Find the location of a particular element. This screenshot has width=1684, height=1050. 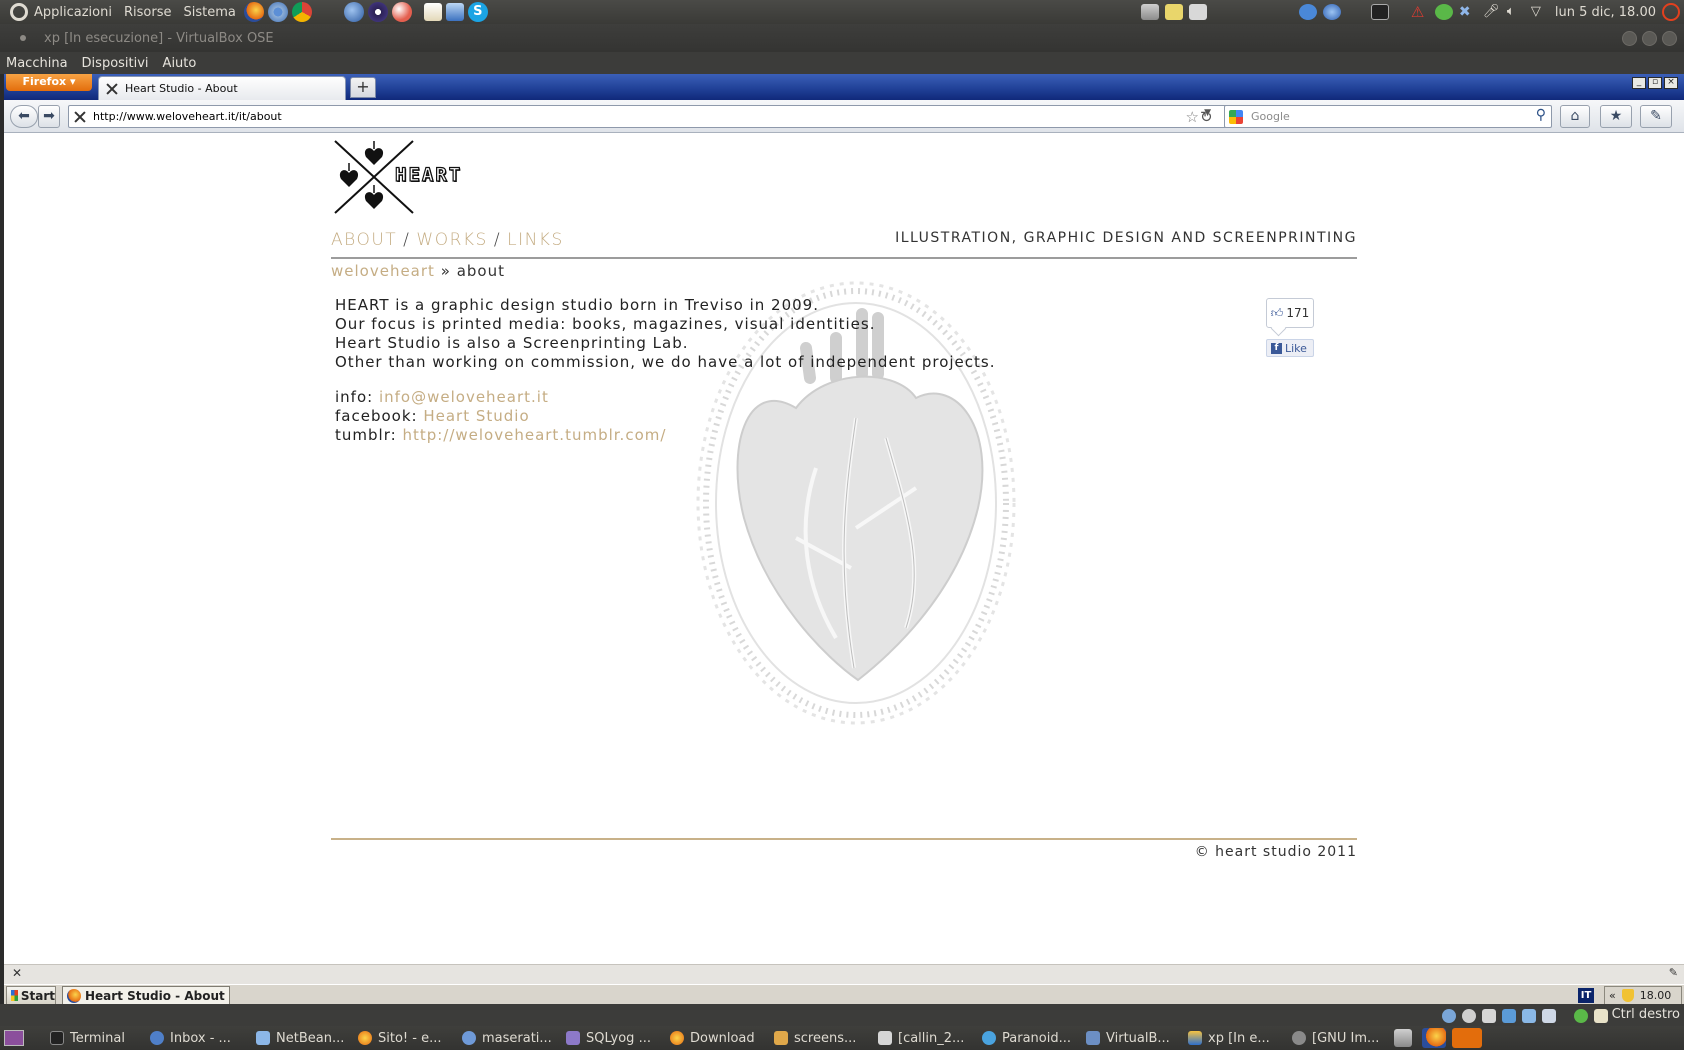

maximize-icon is located at coordinates (1649, 38).